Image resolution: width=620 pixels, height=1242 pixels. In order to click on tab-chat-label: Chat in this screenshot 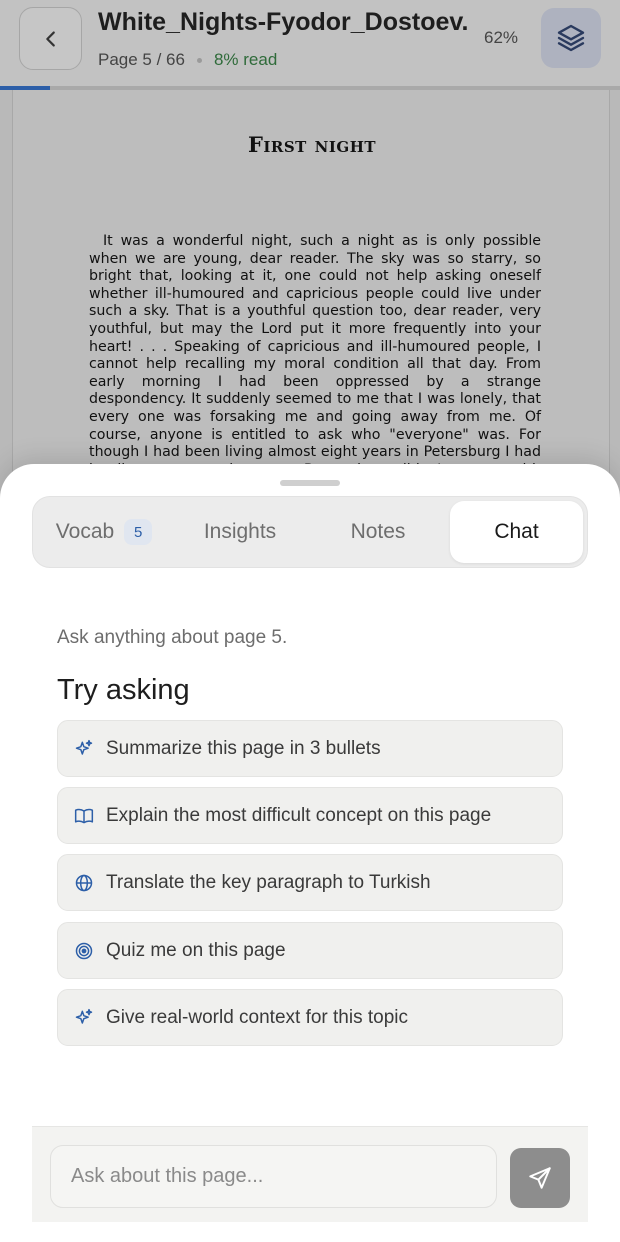, I will do `click(516, 531)`.